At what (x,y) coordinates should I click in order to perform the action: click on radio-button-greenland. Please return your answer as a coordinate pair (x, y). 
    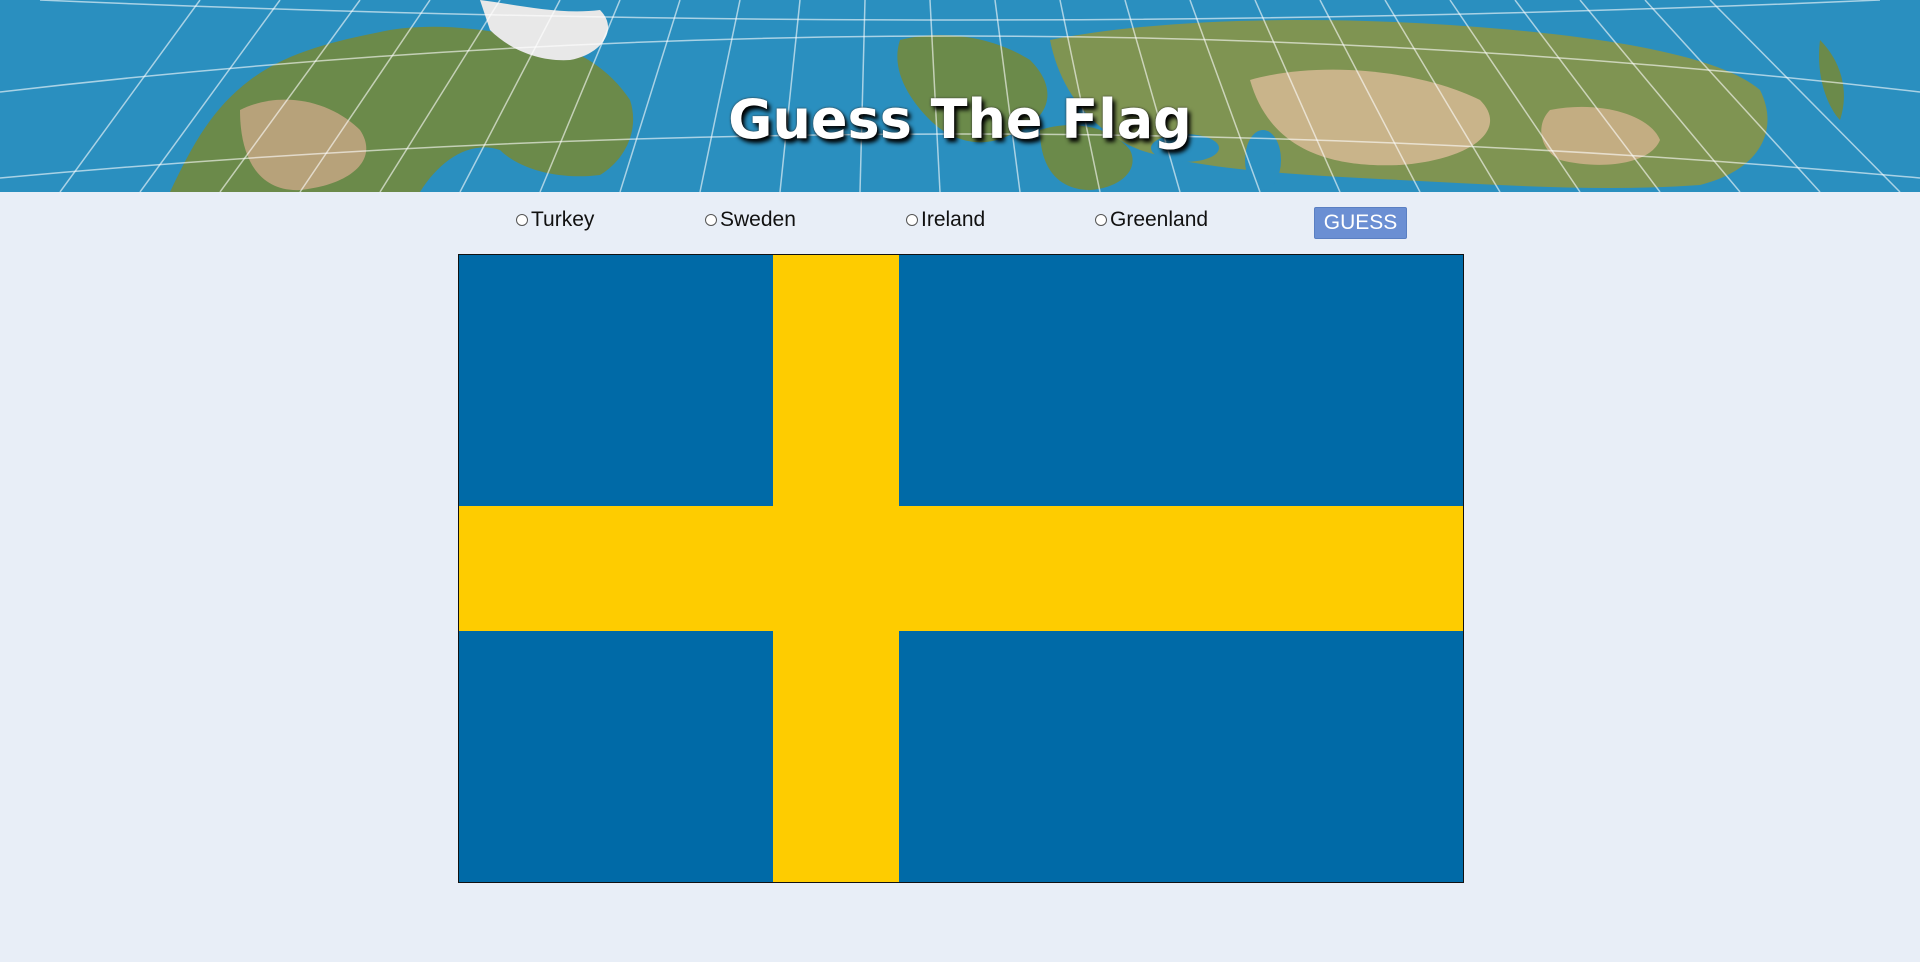
    Looking at the image, I should click on (1101, 220).